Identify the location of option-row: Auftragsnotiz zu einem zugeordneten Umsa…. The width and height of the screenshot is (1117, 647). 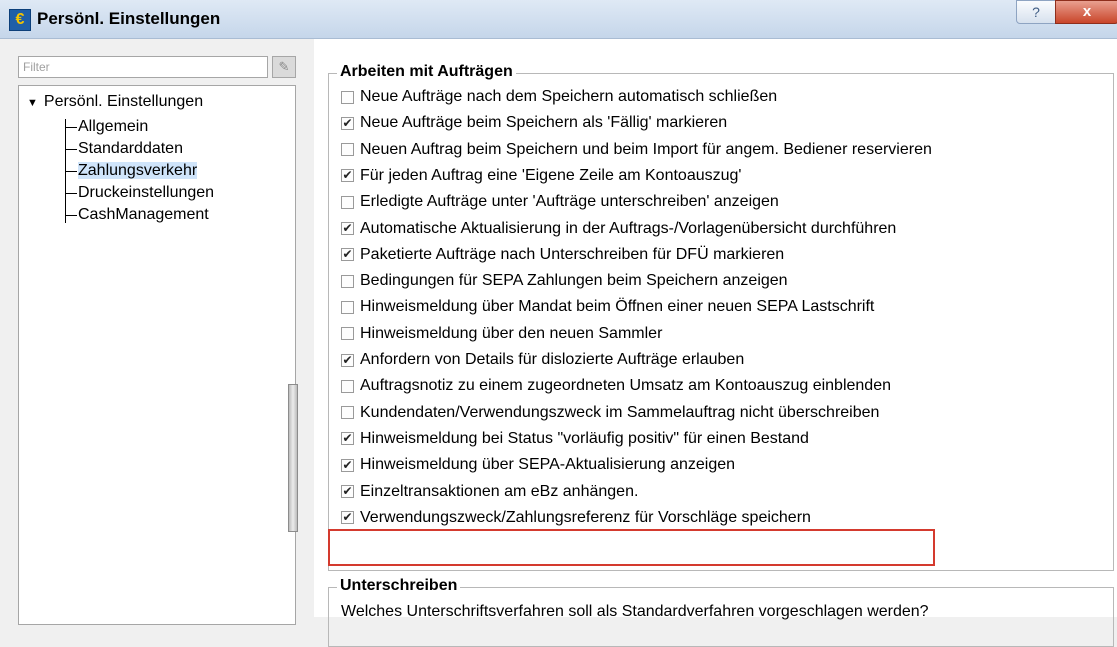
(616, 386).